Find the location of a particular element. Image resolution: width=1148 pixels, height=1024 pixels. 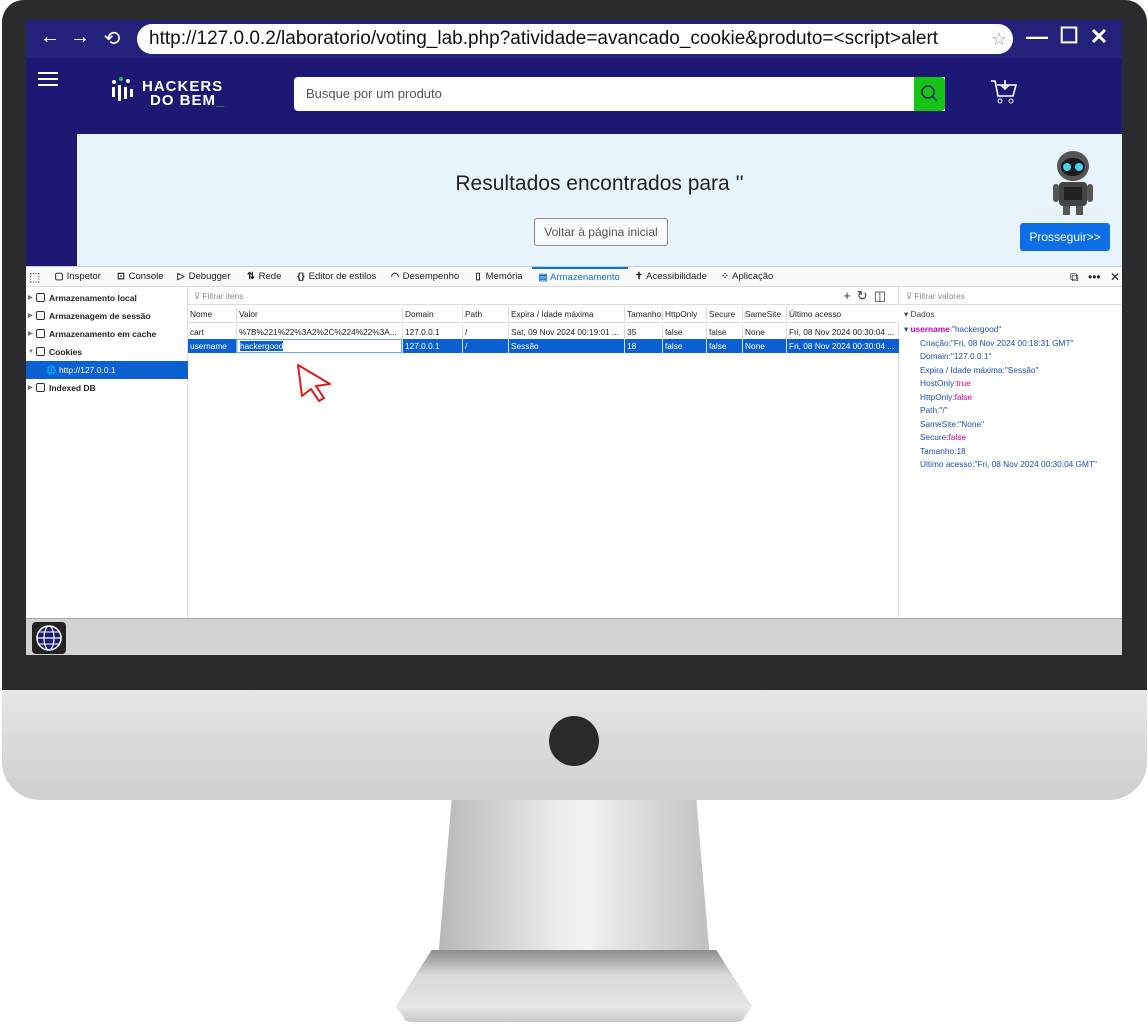

logo-mark-icon is located at coordinates (122, 89).